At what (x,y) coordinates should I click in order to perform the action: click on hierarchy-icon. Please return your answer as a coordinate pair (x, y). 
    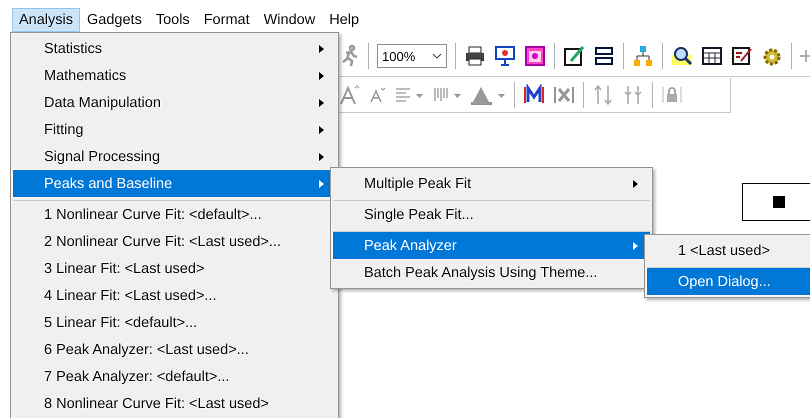
    Looking at the image, I should click on (643, 56).